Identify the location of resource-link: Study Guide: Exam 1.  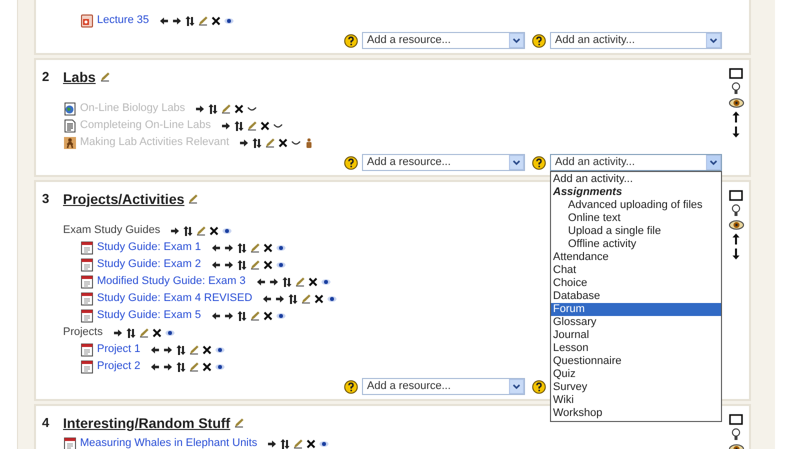
(149, 247).